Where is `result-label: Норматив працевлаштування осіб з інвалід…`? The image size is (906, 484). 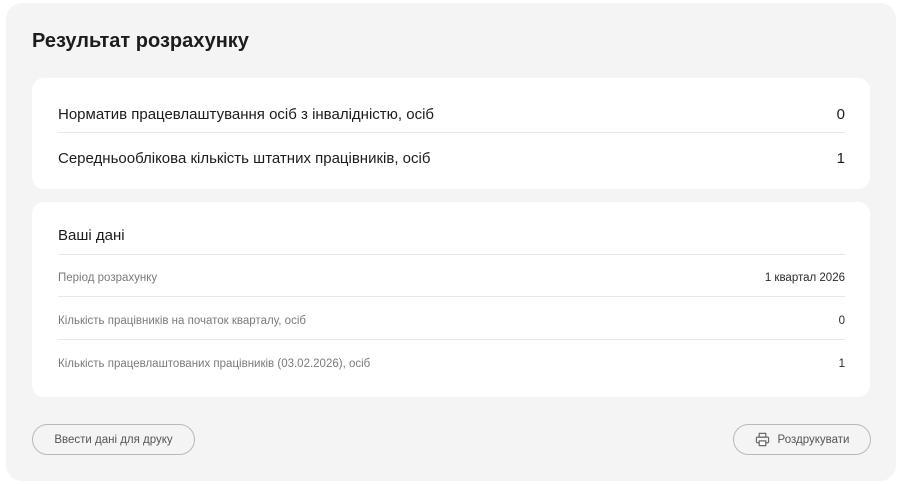 result-label: Норматив працевлаштування осіб з інвалід… is located at coordinates (246, 114).